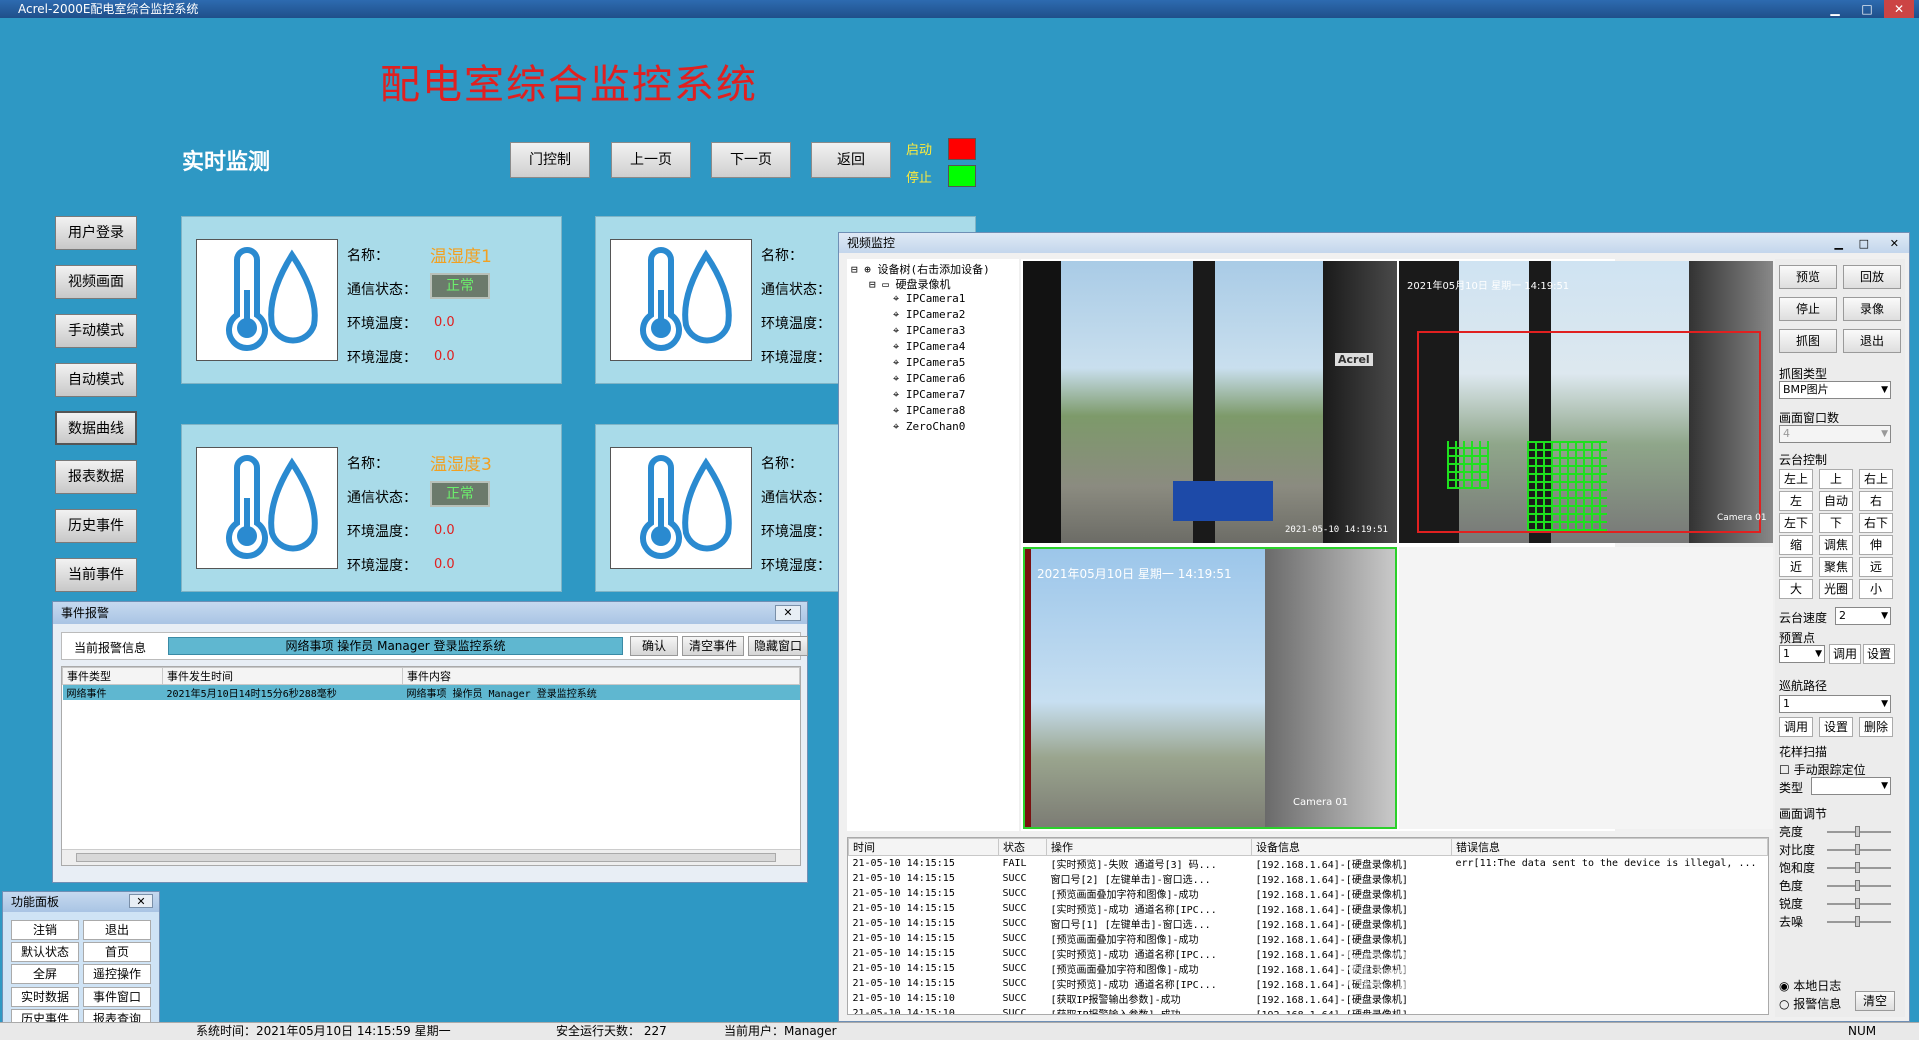  Describe the element at coordinates (96, 282) in the screenshot. I see `nav-video: 视频画面` at that location.